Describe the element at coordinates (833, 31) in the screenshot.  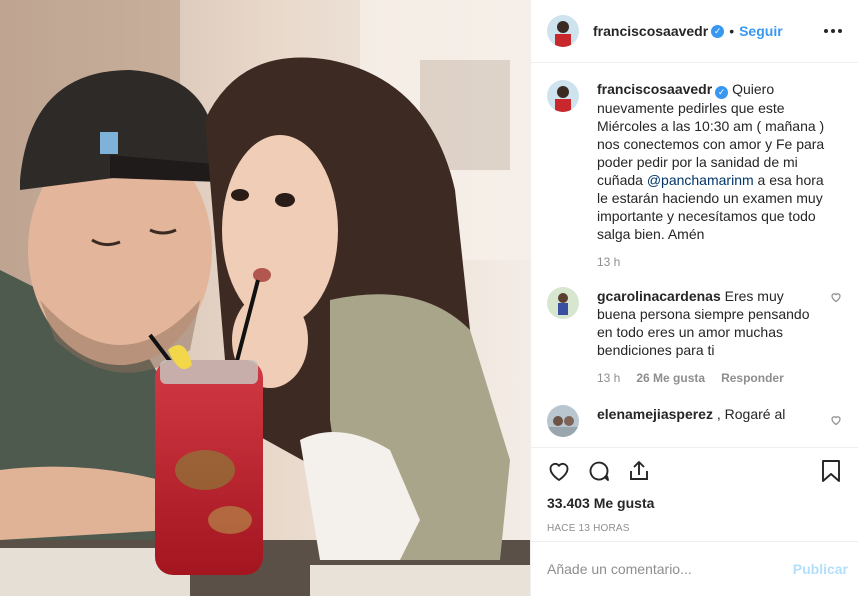
I see `more-icon` at that location.